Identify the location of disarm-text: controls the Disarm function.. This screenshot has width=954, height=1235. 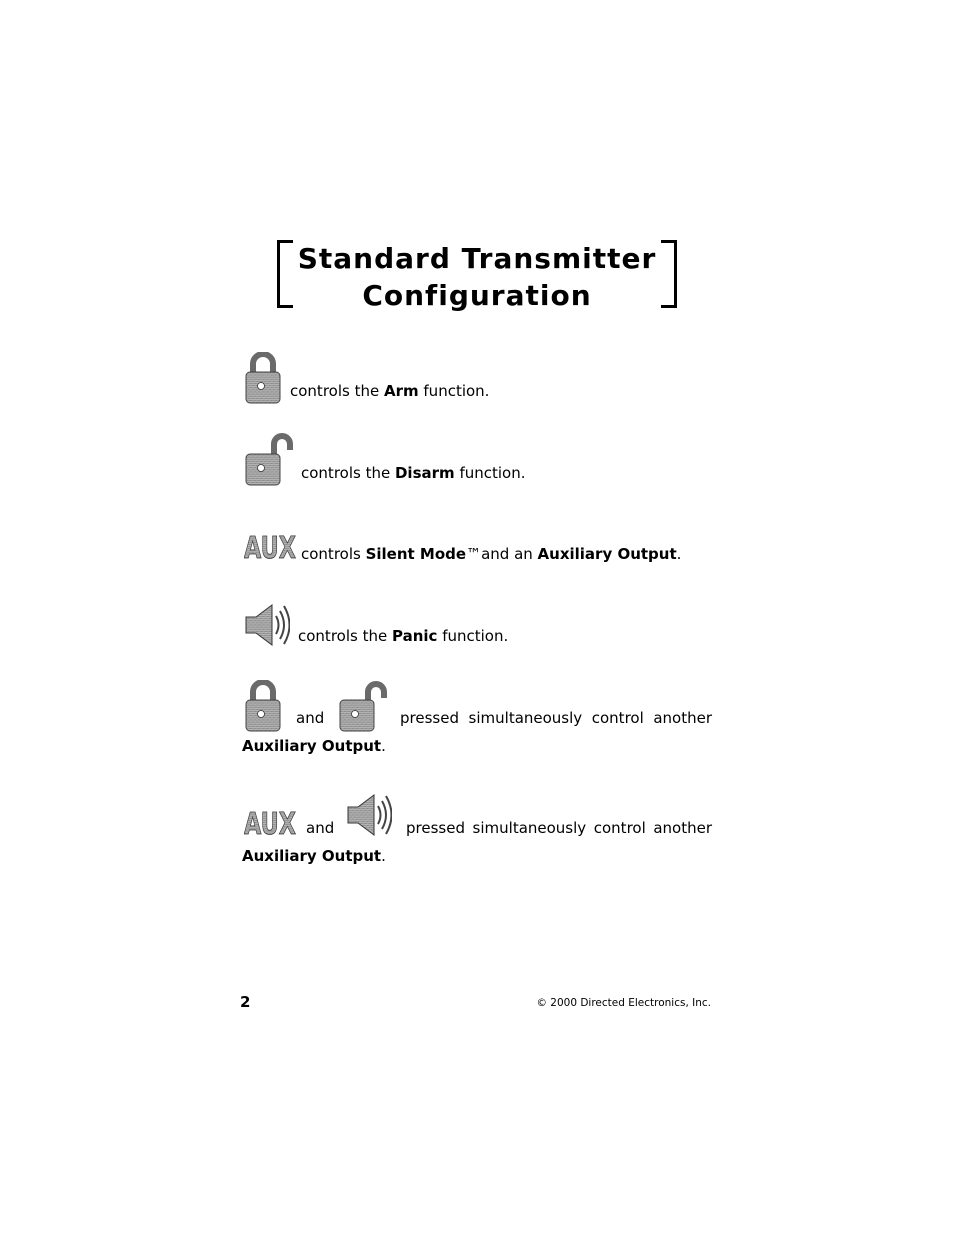
(413, 473).